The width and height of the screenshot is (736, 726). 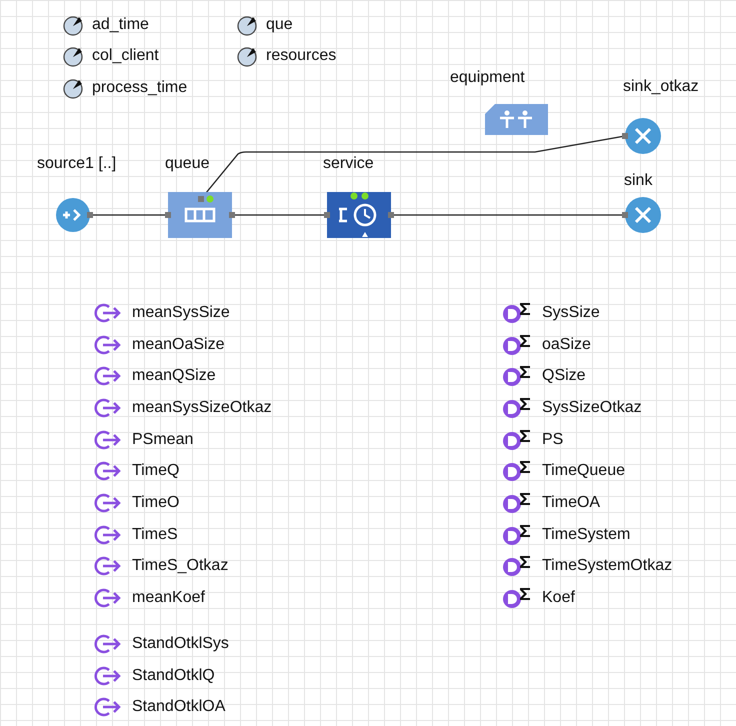 What do you see at coordinates (155, 535) in the screenshot?
I see `function-name: TimeS` at bounding box center [155, 535].